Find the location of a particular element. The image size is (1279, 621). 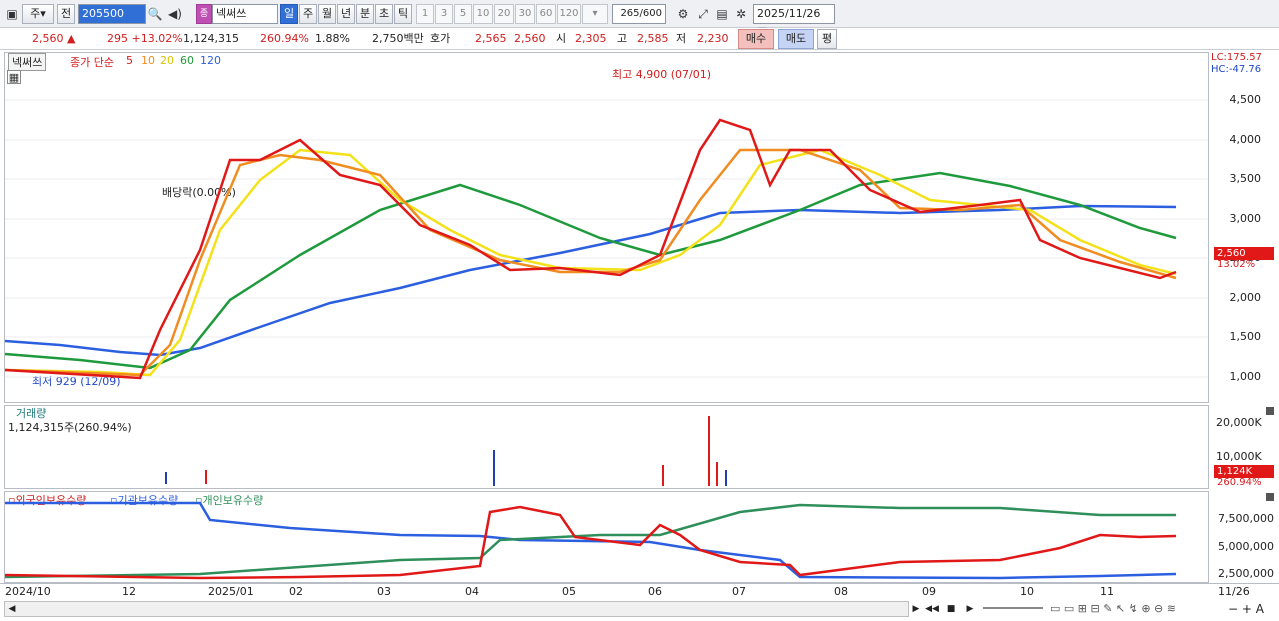

inst-line is located at coordinates (591, 540).